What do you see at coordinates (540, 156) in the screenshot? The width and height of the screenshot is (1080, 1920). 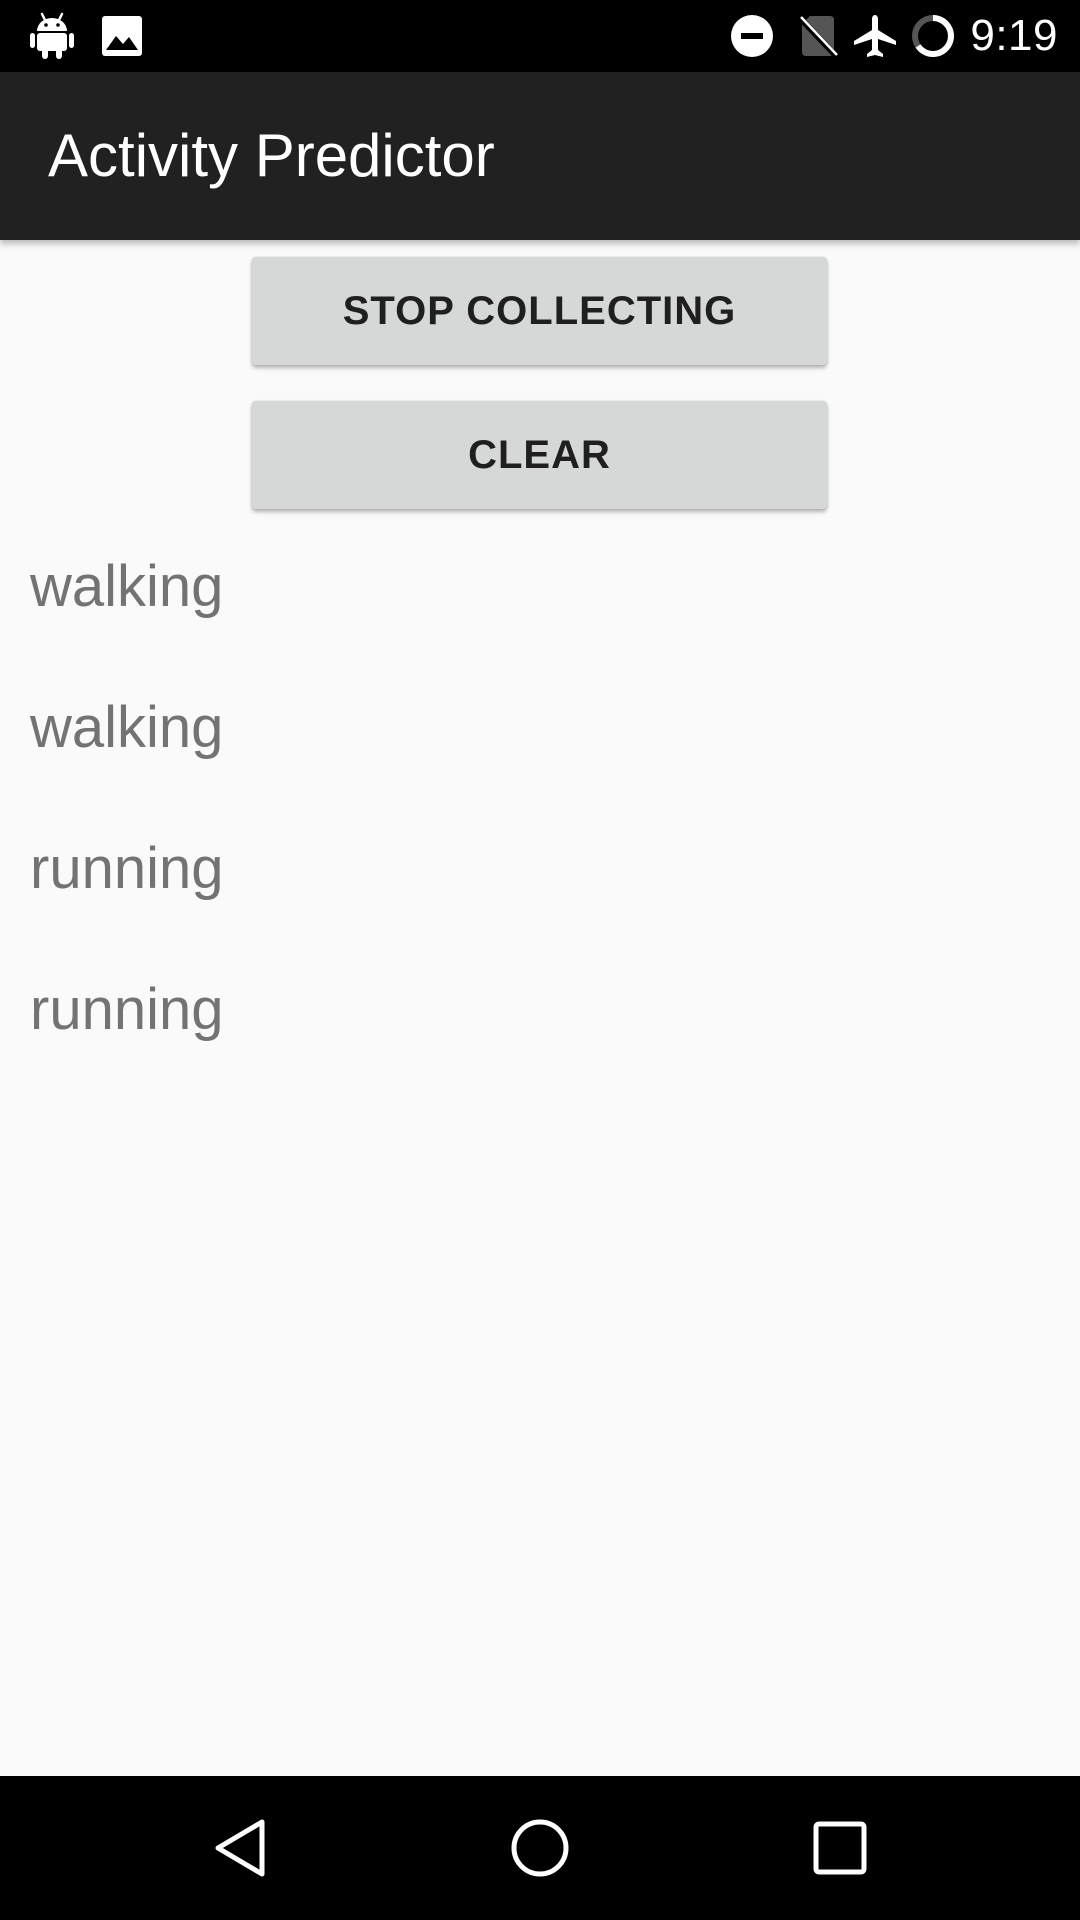 I see `app-bar: Activity Predictor` at bounding box center [540, 156].